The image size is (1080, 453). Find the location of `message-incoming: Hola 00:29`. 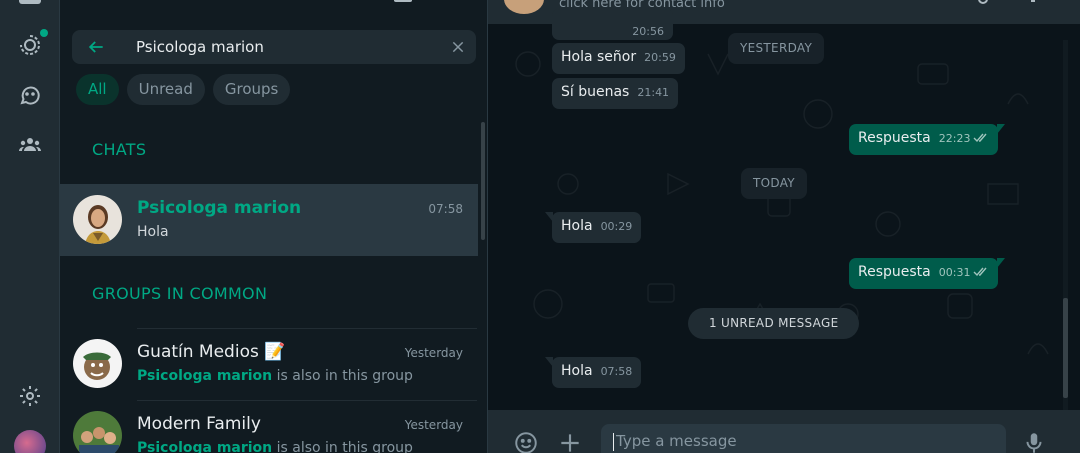

message-incoming: Hola 00:29 is located at coordinates (593, 227).